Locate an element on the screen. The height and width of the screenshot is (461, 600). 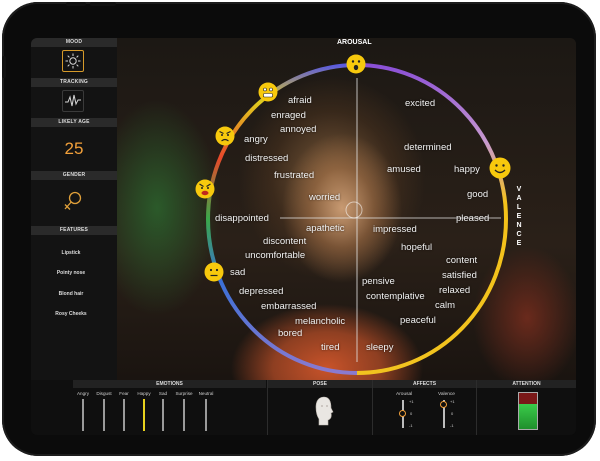
emotion-label-sad: sad is located at coordinates (238, 272).